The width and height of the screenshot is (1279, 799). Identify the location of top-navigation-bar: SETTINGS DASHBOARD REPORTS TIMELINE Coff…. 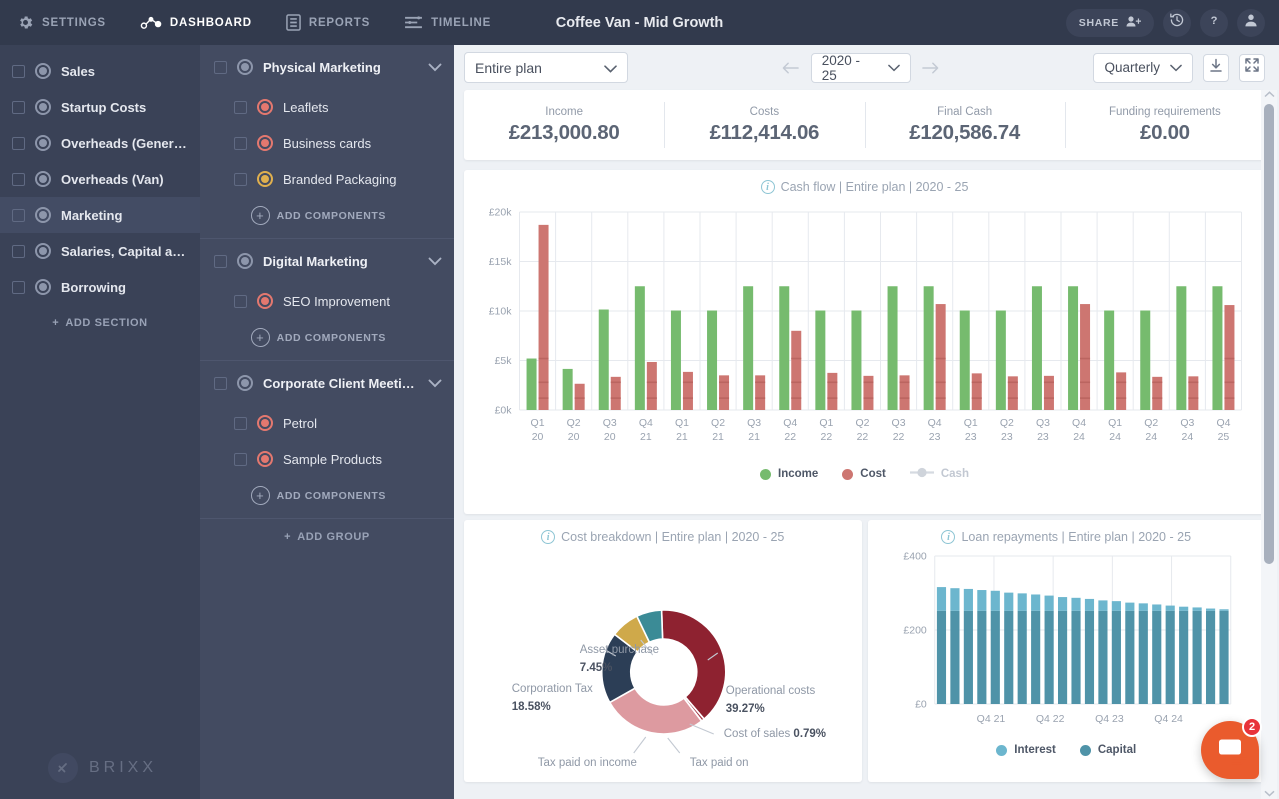
(639, 22).